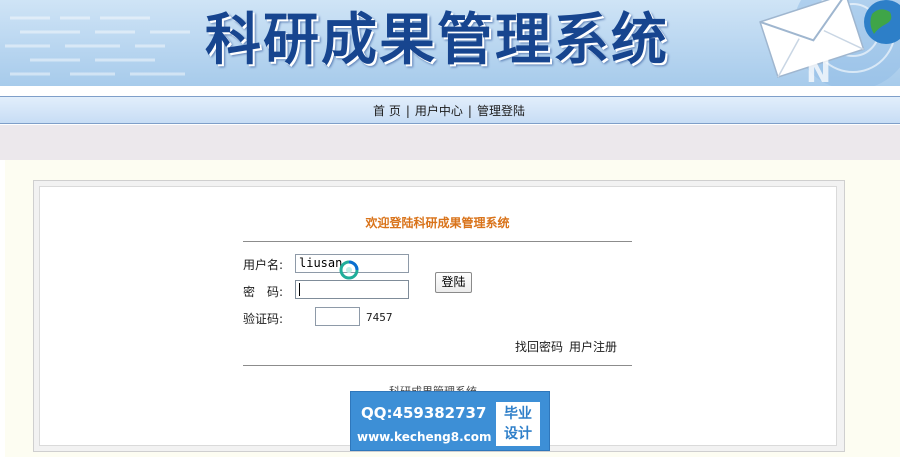 This screenshot has width=900, height=457. Describe the element at coordinates (349, 270) in the screenshot. I see `loading-cursor-icon` at that location.